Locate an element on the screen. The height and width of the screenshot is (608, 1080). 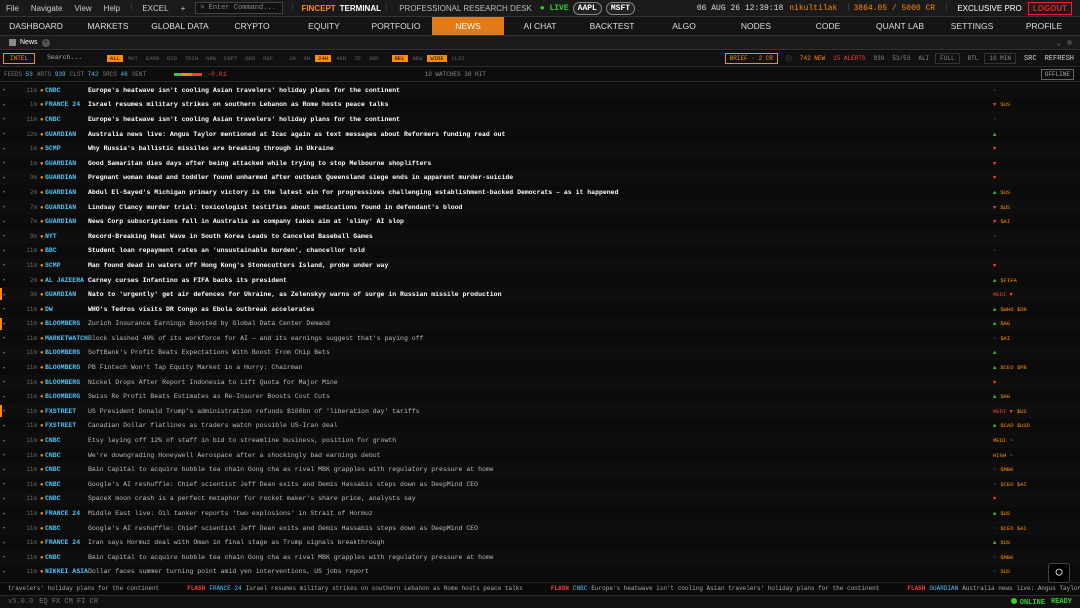
category-chip-crpt: CRPT is located at coordinates (230, 58).